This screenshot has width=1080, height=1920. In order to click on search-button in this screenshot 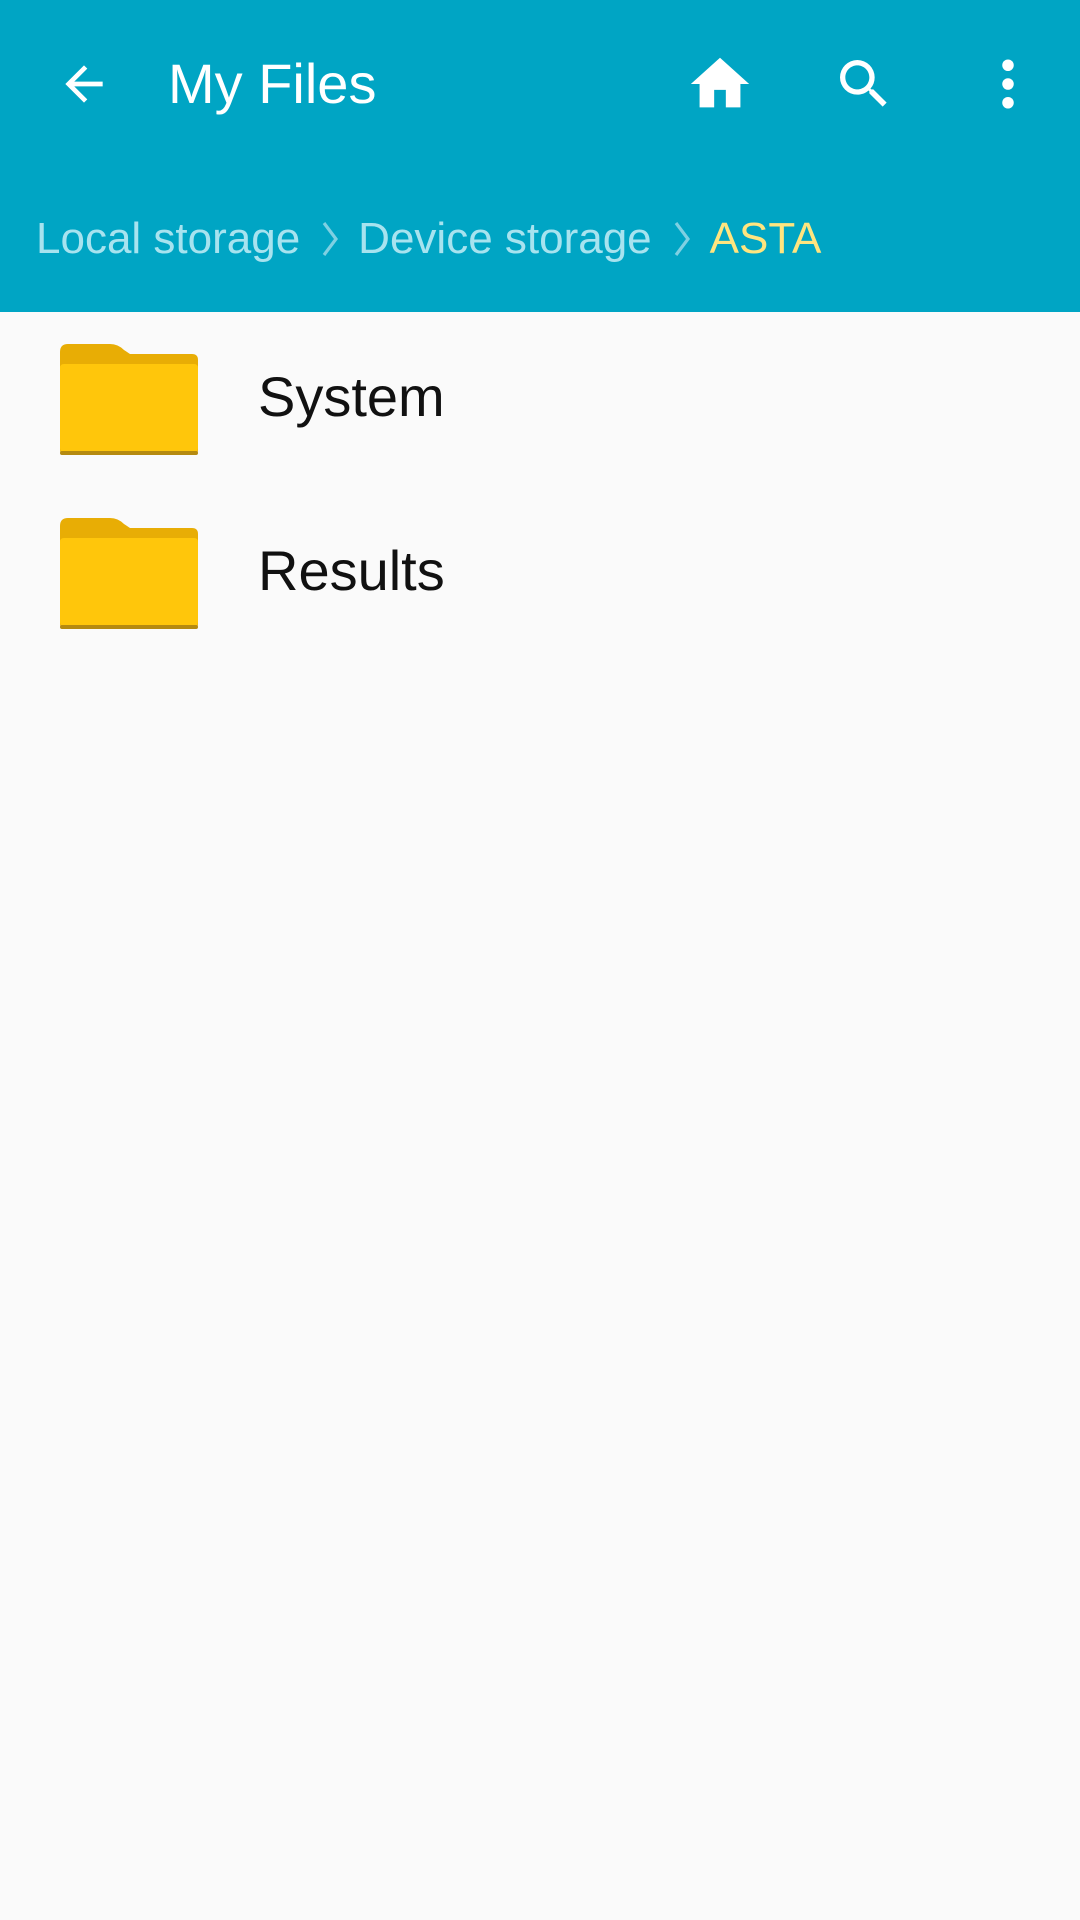, I will do `click(864, 84)`.